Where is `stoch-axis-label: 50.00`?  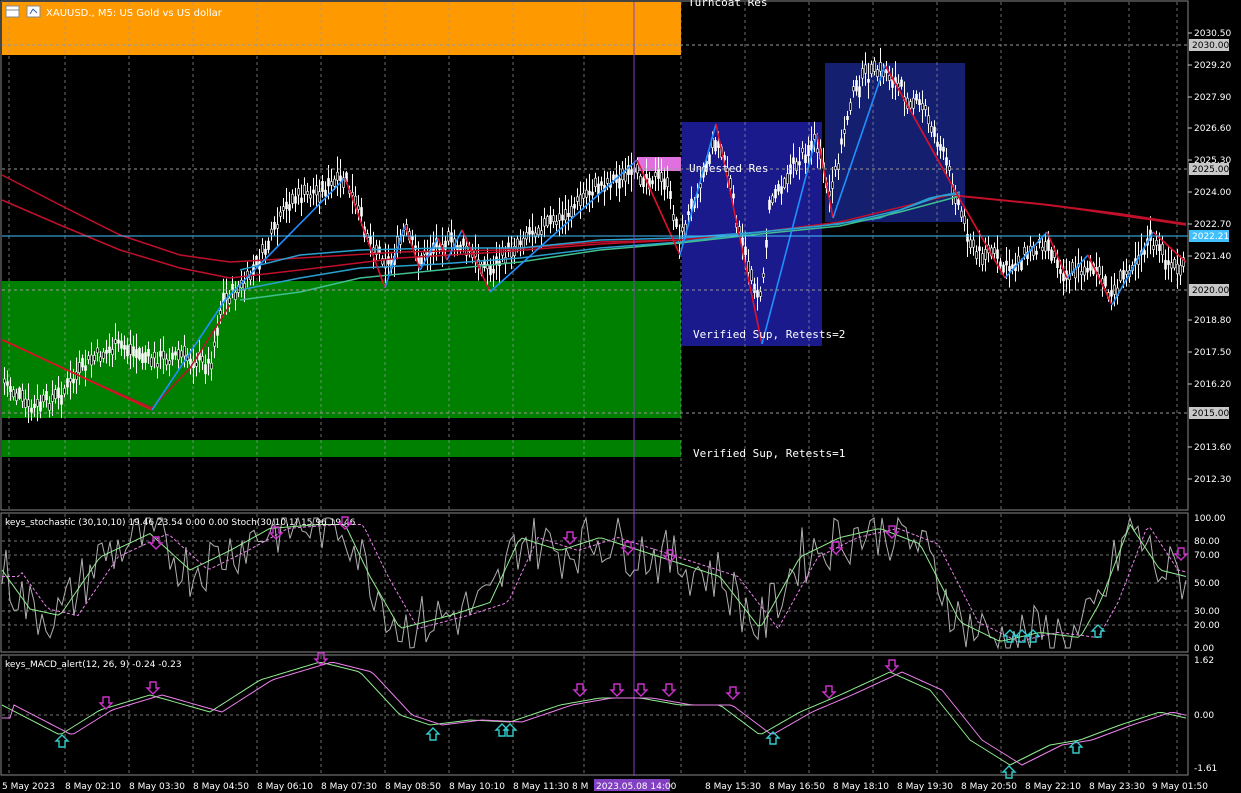
stoch-axis-label: 50.00 is located at coordinates (1207, 584).